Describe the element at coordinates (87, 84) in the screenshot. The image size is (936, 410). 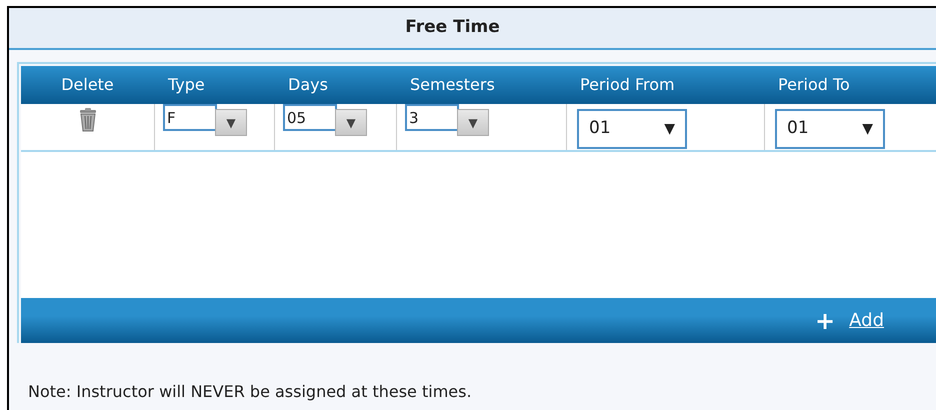
I see `column-header: Delete` at that location.